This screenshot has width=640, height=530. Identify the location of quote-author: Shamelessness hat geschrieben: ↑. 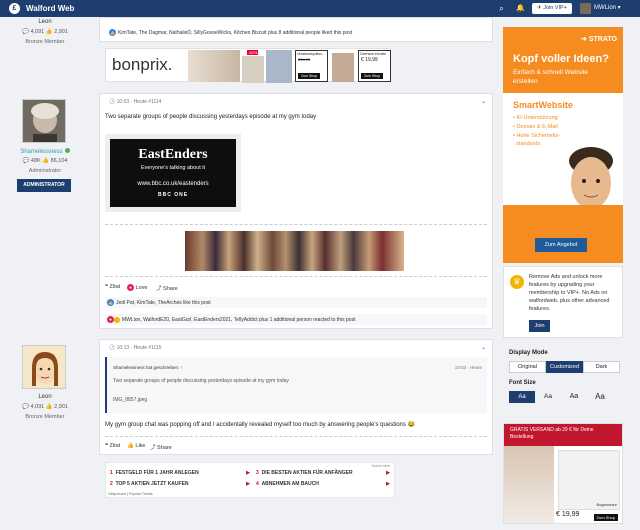
(148, 367).